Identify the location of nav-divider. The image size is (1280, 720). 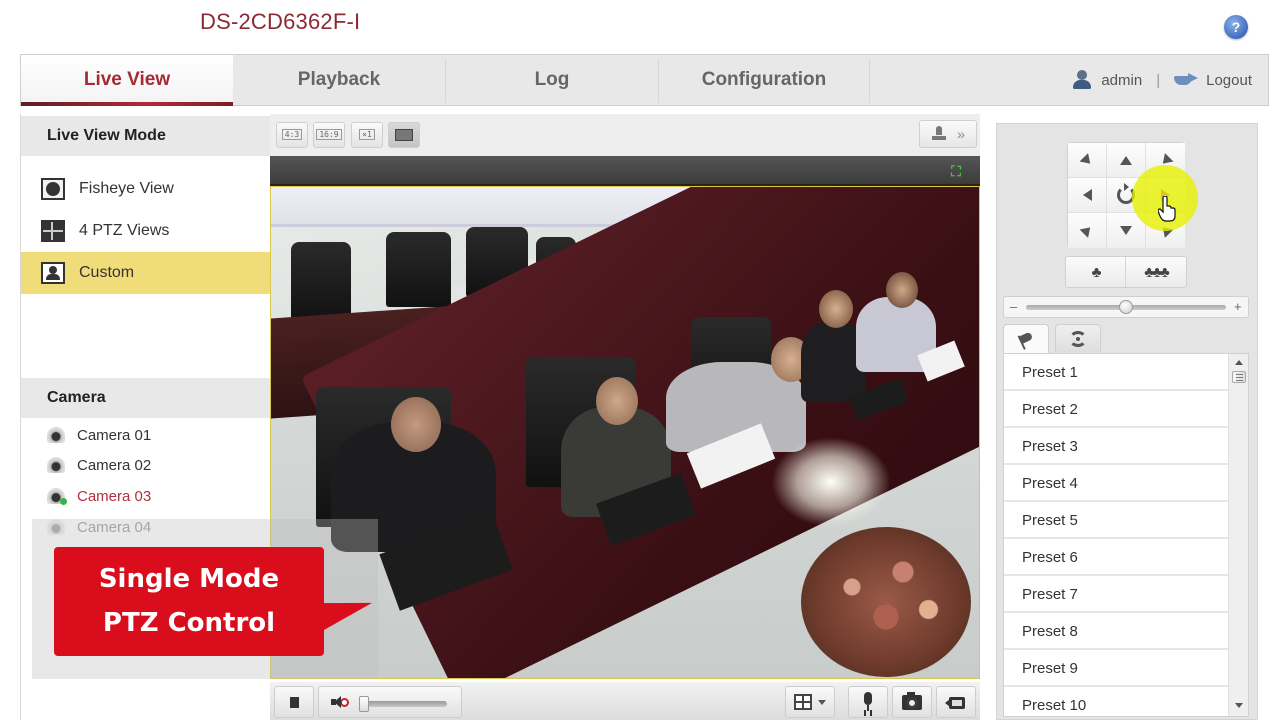
(869, 81).